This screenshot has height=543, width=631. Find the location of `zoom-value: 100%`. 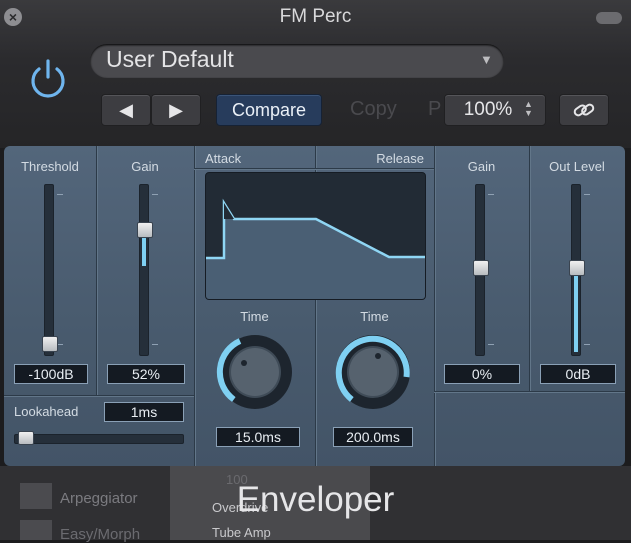

zoom-value: 100% is located at coordinates (488, 109).